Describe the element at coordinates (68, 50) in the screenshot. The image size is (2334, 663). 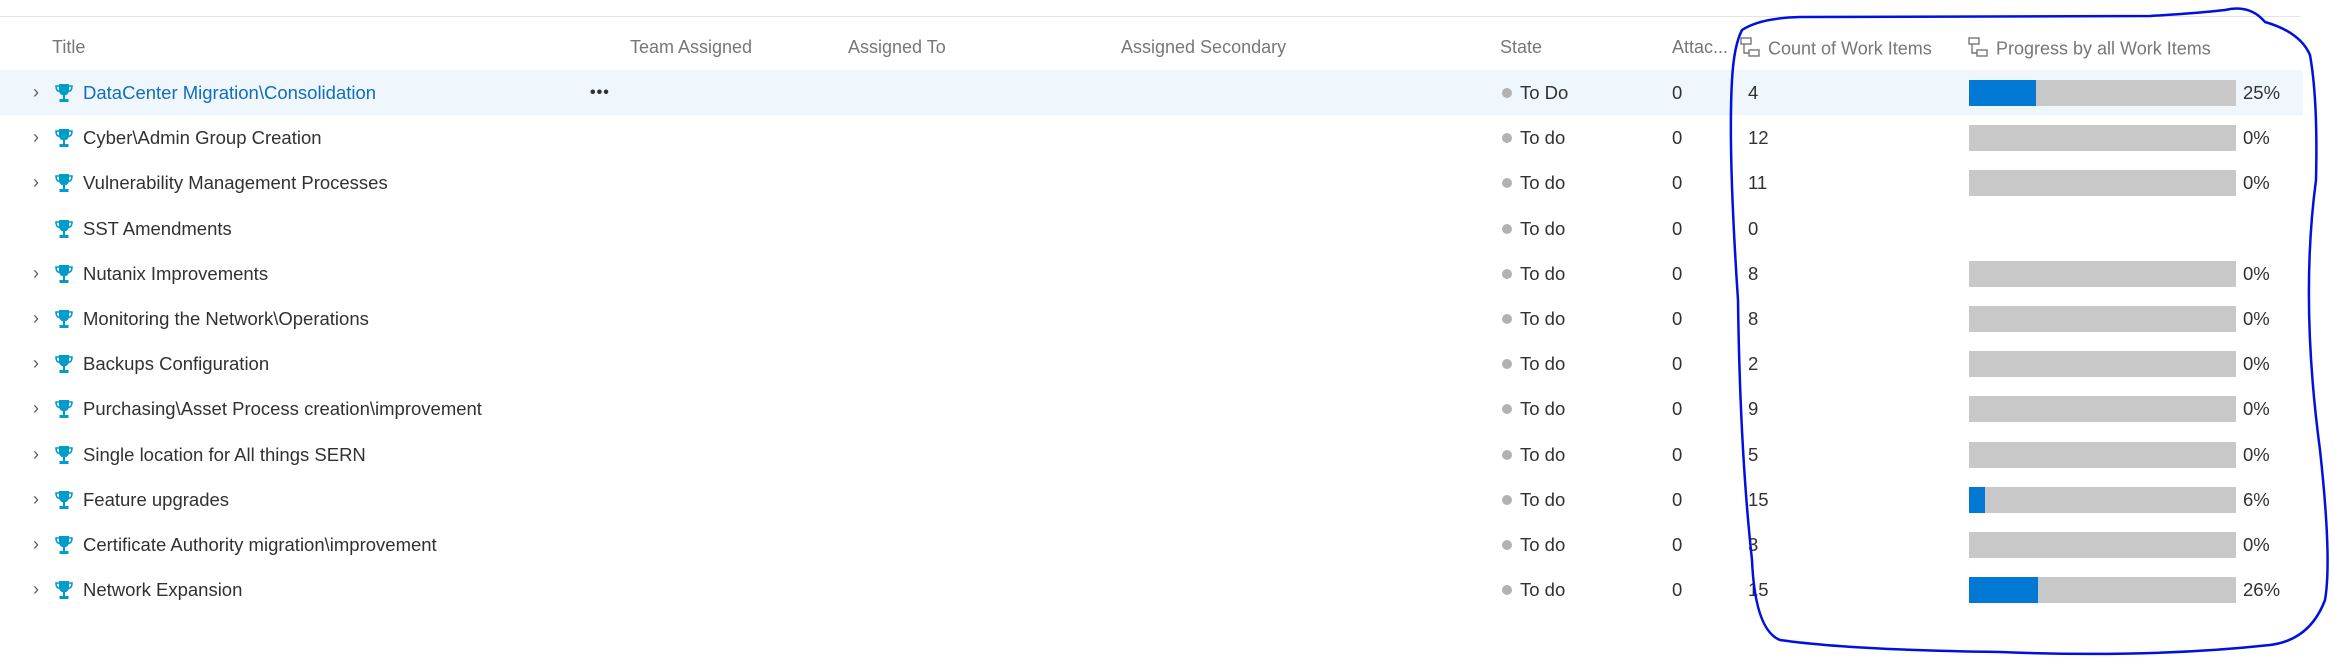
I see `column-header-title: Title` at that location.